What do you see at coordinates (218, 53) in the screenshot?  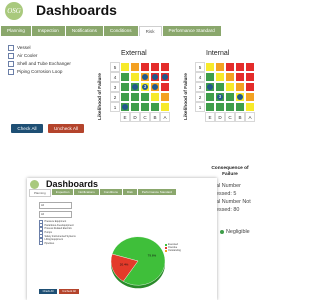 I see `internal-title: Internal` at bounding box center [218, 53].